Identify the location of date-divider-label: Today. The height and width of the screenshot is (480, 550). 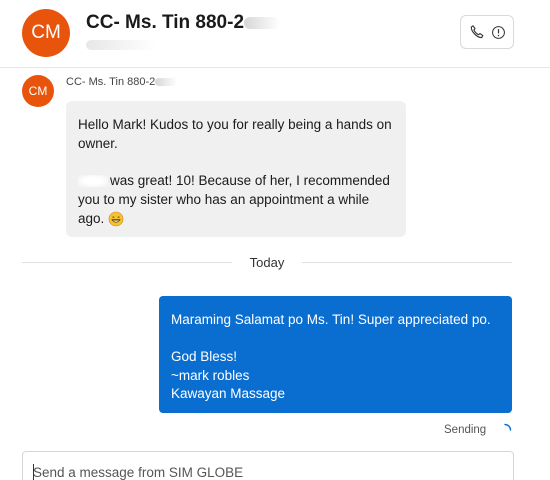
(267, 262).